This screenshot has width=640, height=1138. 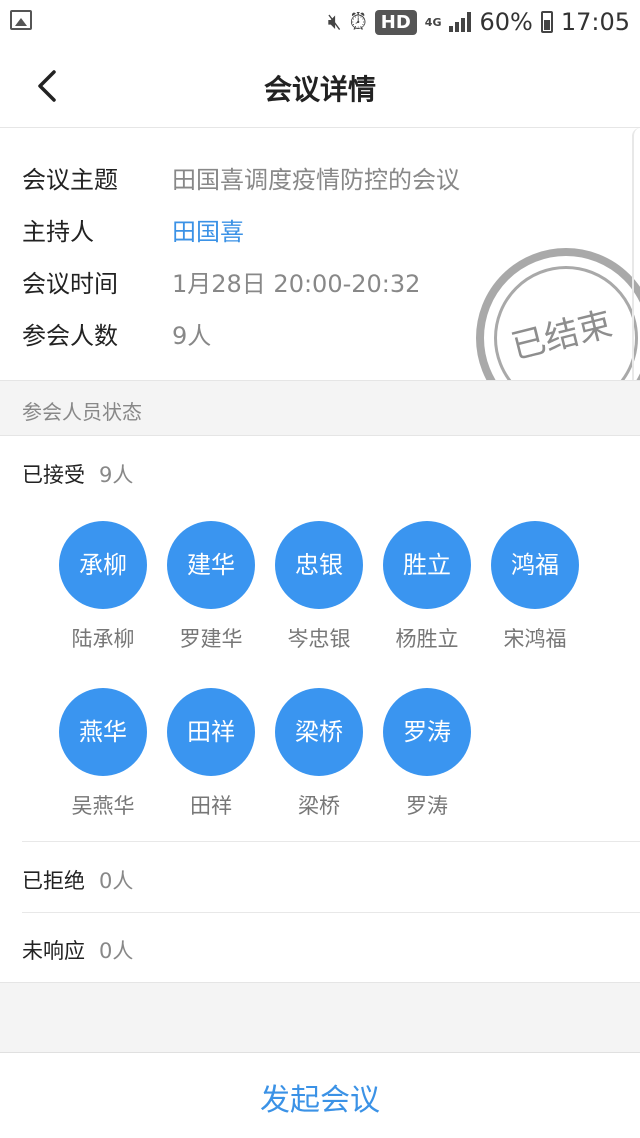 What do you see at coordinates (70, 180) in the screenshot?
I see `topic-label: 会议主题` at bounding box center [70, 180].